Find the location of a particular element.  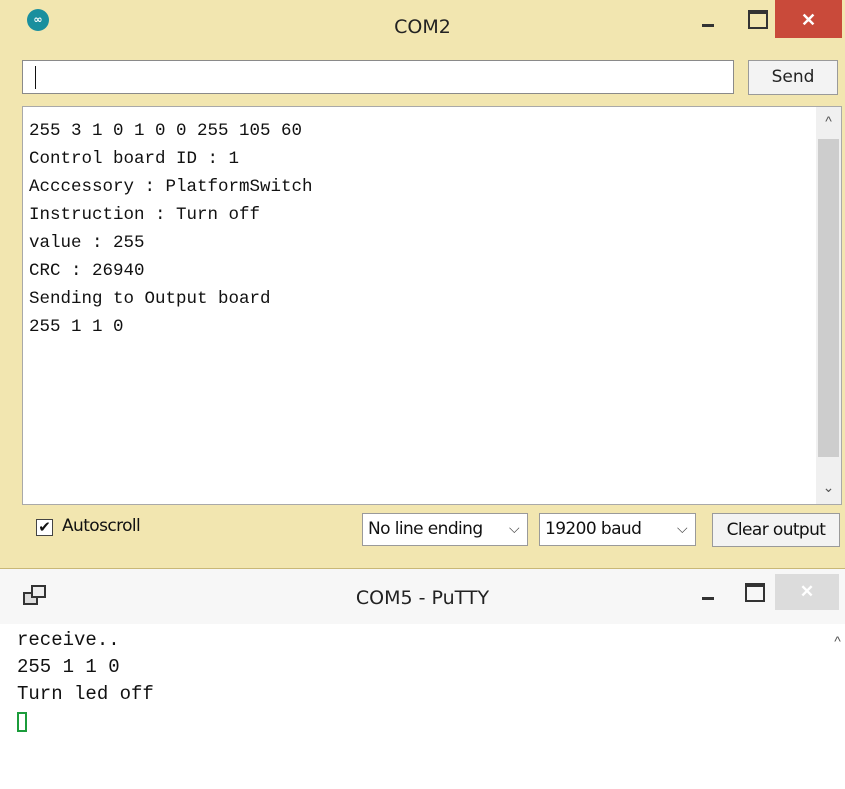

terminal-cursor is located at coordinates (22, 722).